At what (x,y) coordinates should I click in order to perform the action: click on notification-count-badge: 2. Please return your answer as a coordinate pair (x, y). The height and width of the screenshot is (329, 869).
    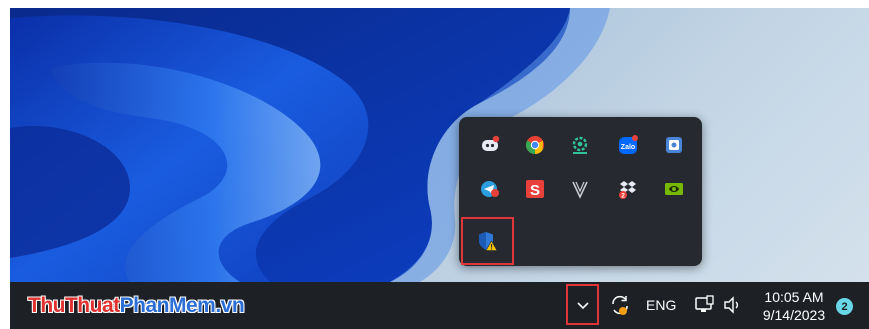
    Looking at the image, I should click on (844, 306).